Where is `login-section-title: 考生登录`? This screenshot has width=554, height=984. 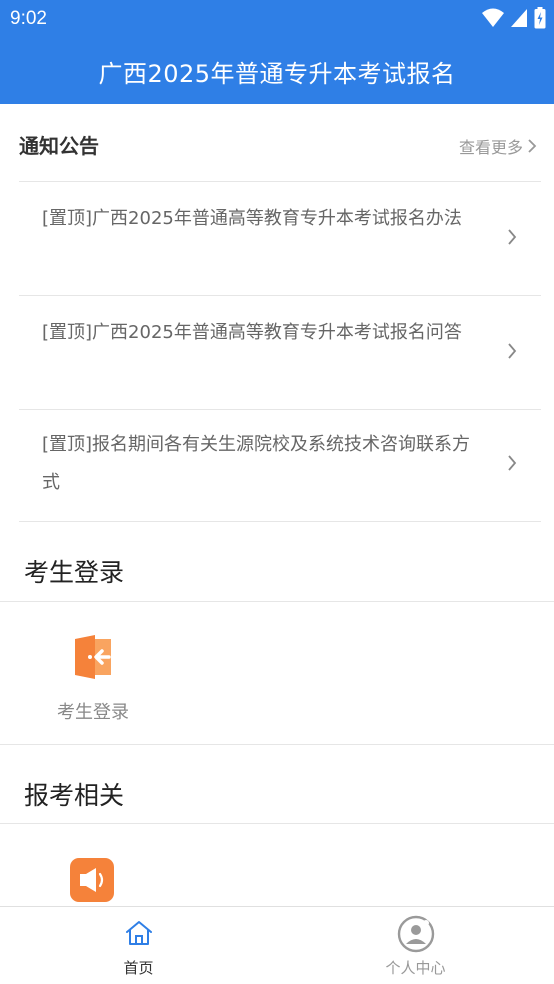
login-section-title: 考生登录 is located at coordinates (74, 572).